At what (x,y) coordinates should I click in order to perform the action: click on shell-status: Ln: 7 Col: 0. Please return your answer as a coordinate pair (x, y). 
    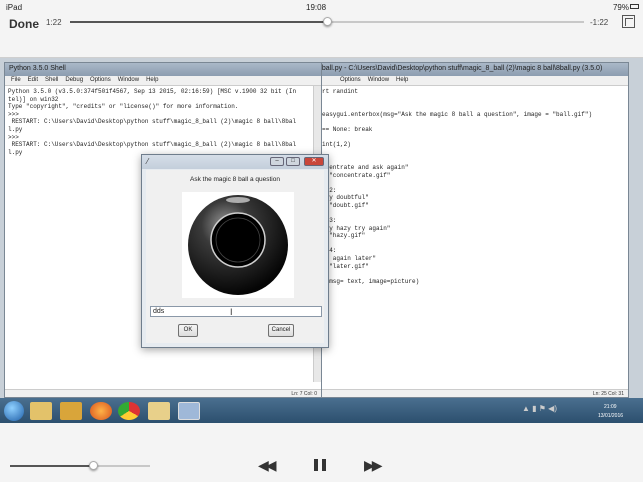
    Looking at the image, I should click on (163, 393).